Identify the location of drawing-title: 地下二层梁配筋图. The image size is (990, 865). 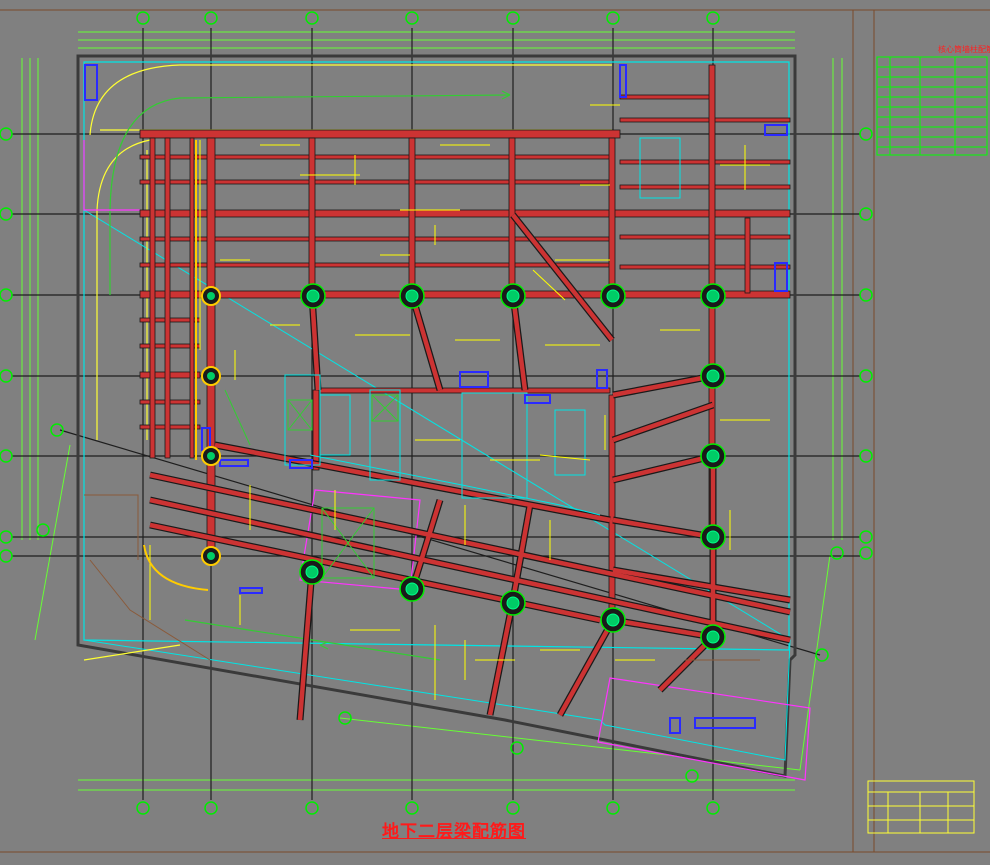
(454, 832).